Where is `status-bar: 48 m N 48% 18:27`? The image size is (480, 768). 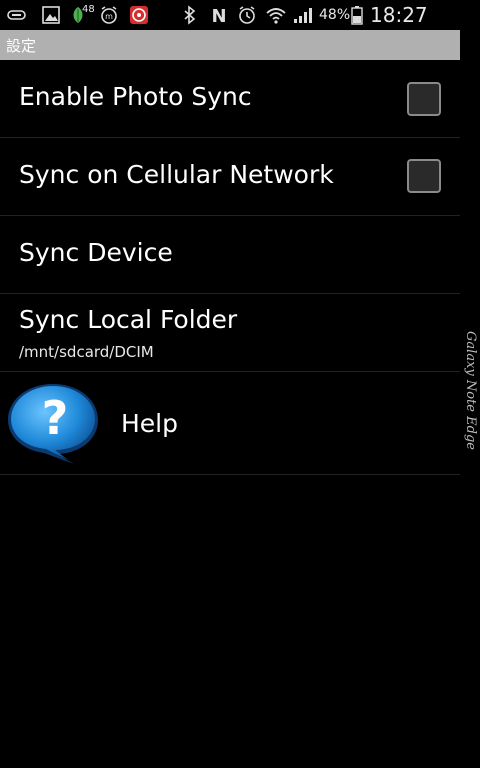
status-bar: 48 m N 48% 18:27 is located at coordinates (230, 15).